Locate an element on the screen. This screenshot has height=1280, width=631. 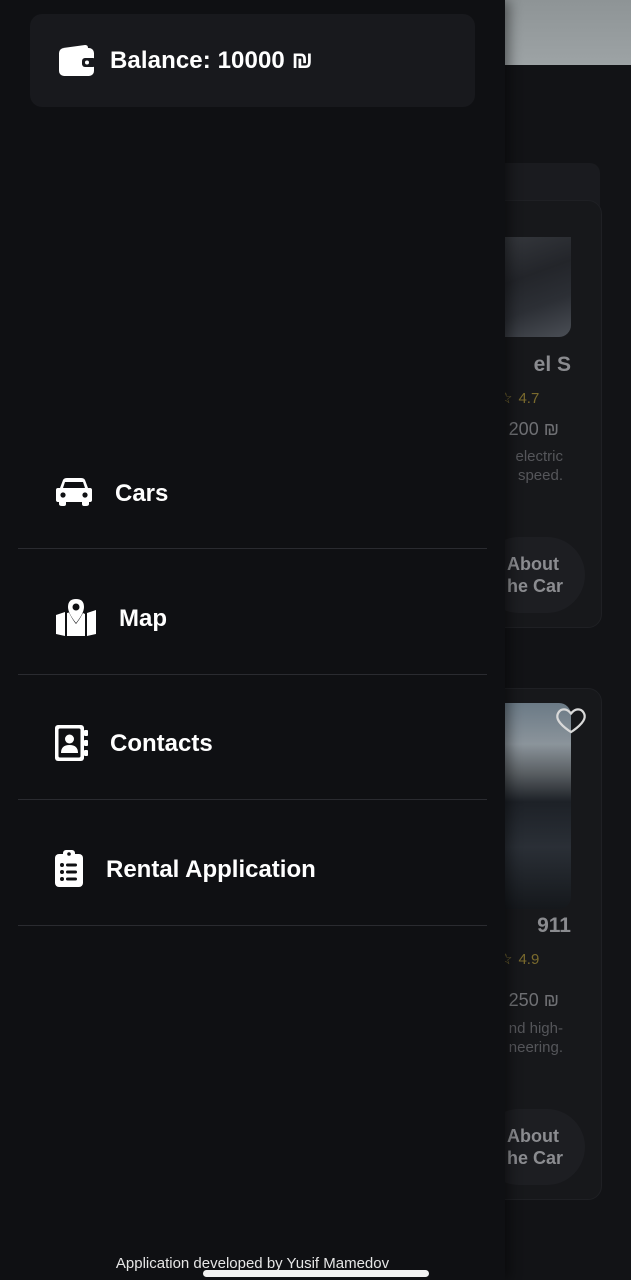
car-icon is located at coordinates (74, 492).